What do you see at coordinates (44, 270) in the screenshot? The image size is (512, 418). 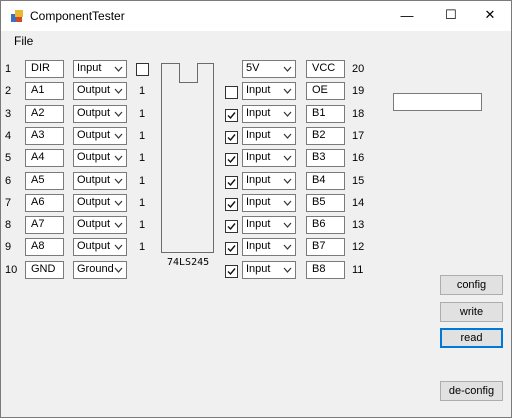 I see `left-pin-name: GND` at bounding box center [44, 270].